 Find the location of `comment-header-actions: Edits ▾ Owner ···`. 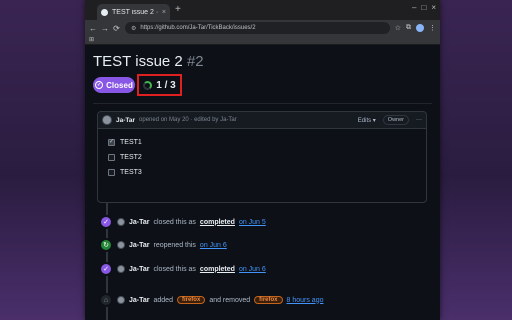

comment-header-actions: Edits ▾ Owner ··· is located at coordinates (390, 120).